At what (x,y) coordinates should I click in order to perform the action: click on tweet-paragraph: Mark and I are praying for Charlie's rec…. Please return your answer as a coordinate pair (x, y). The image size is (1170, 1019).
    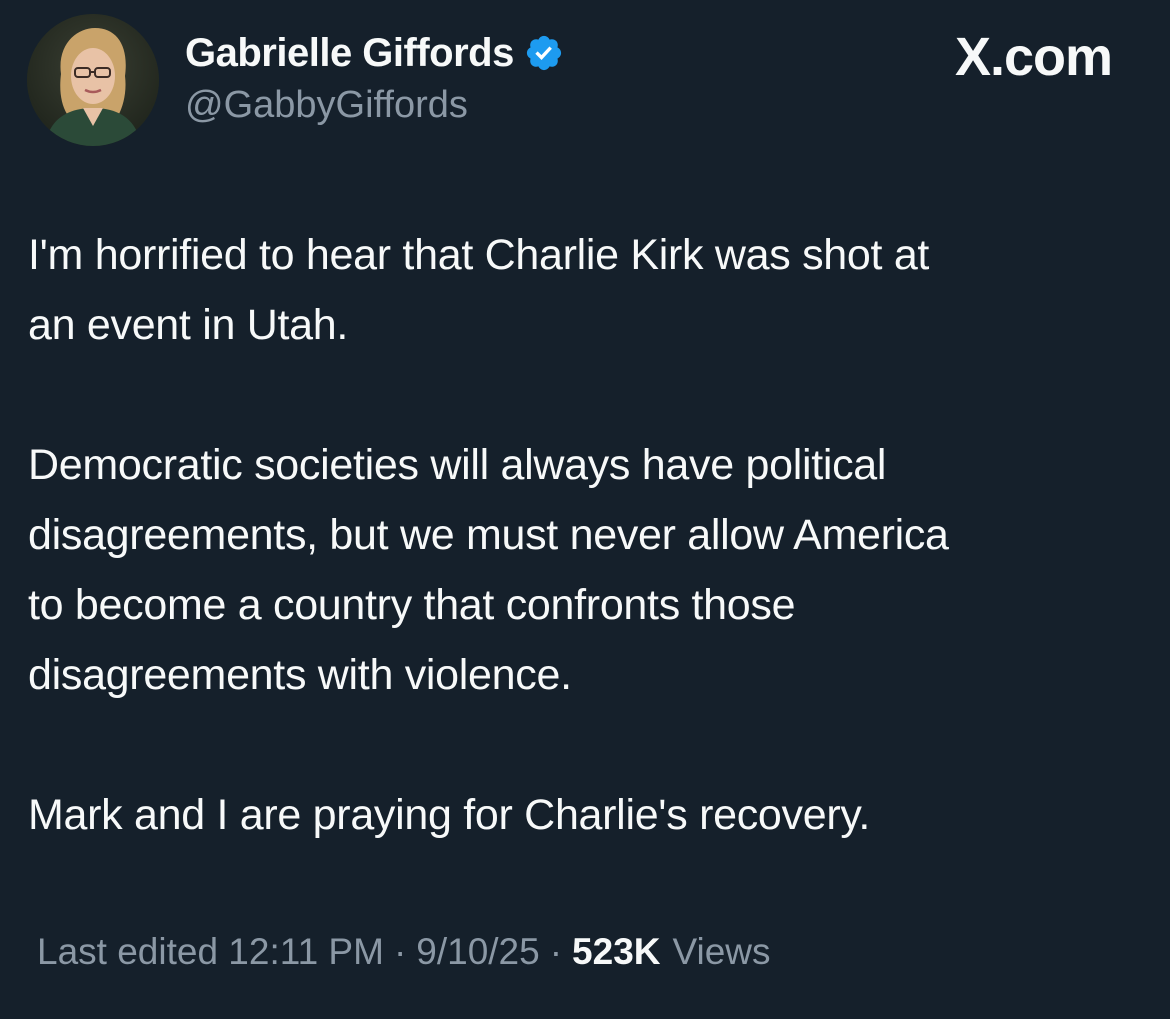
    Looking at the image, I should click on (449, 815).